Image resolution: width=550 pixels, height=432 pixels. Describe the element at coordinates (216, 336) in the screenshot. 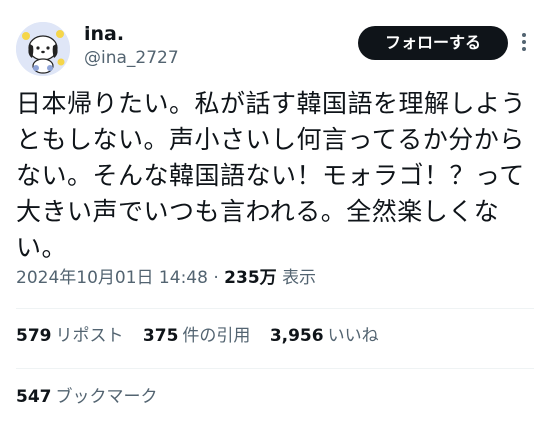

I see `quote-label: 件の引用` at that location.